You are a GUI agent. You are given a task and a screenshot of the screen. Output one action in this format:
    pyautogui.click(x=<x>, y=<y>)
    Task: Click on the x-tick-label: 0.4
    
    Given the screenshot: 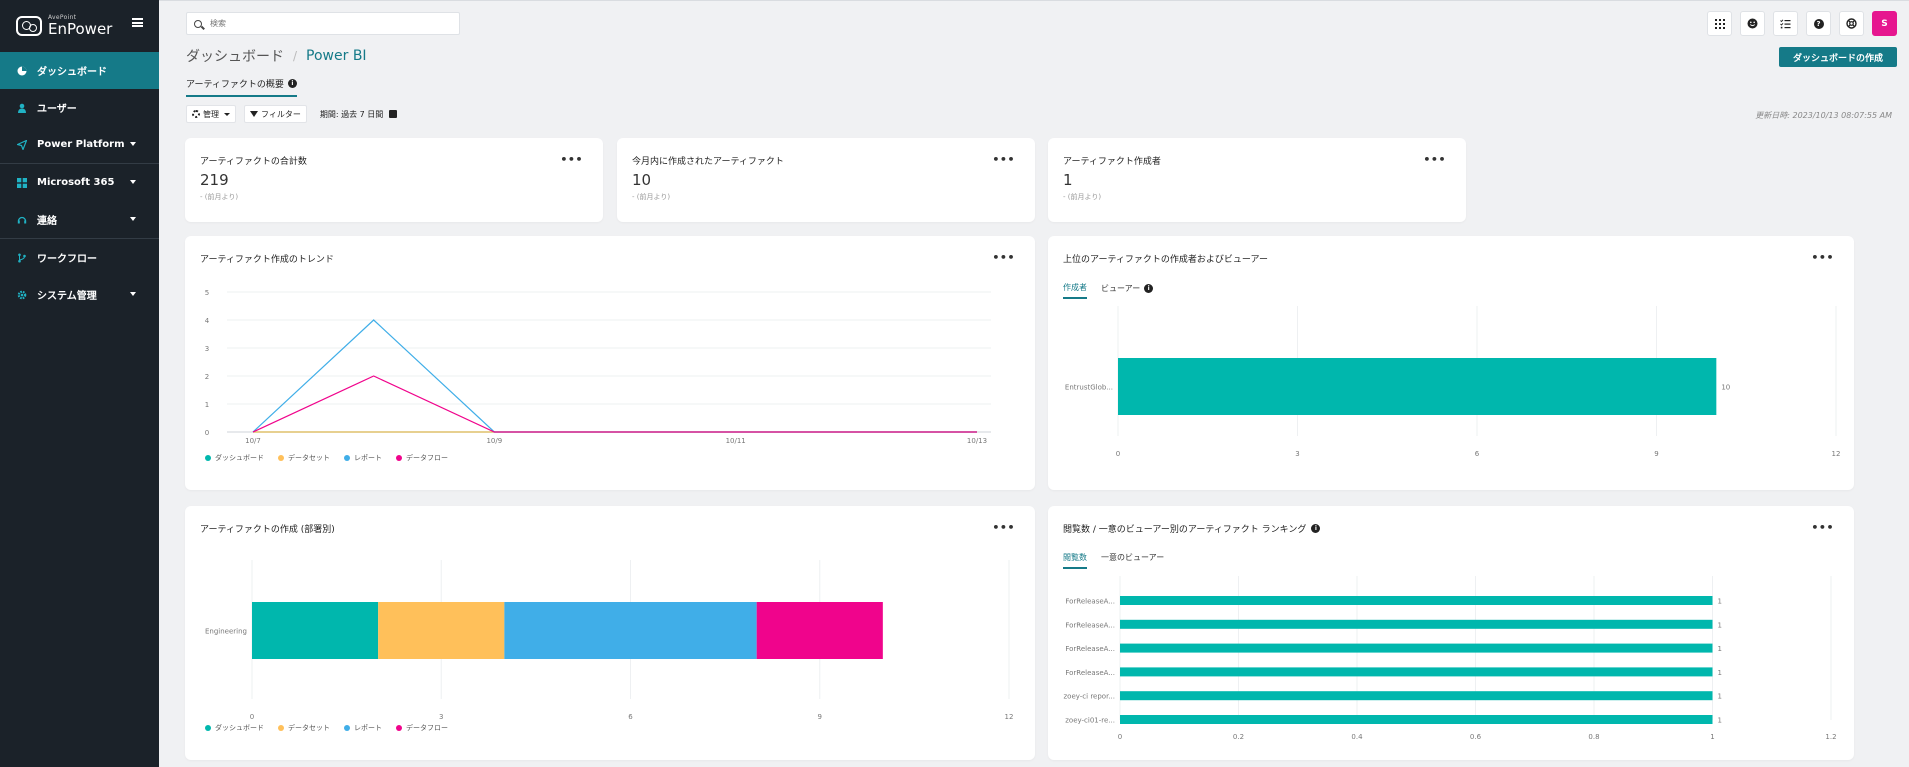 What is the action you would take?
    pyautogui.click(x=1357, y=737)
    